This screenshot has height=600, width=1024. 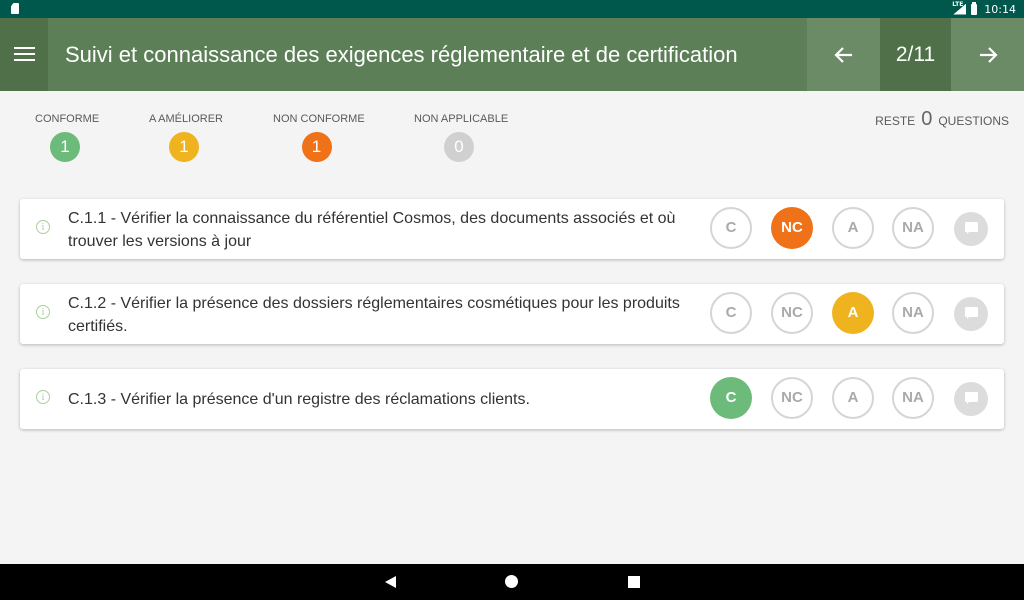 I want to click on summary-label: A AMÉLIORER, so click(x=186, y=119).